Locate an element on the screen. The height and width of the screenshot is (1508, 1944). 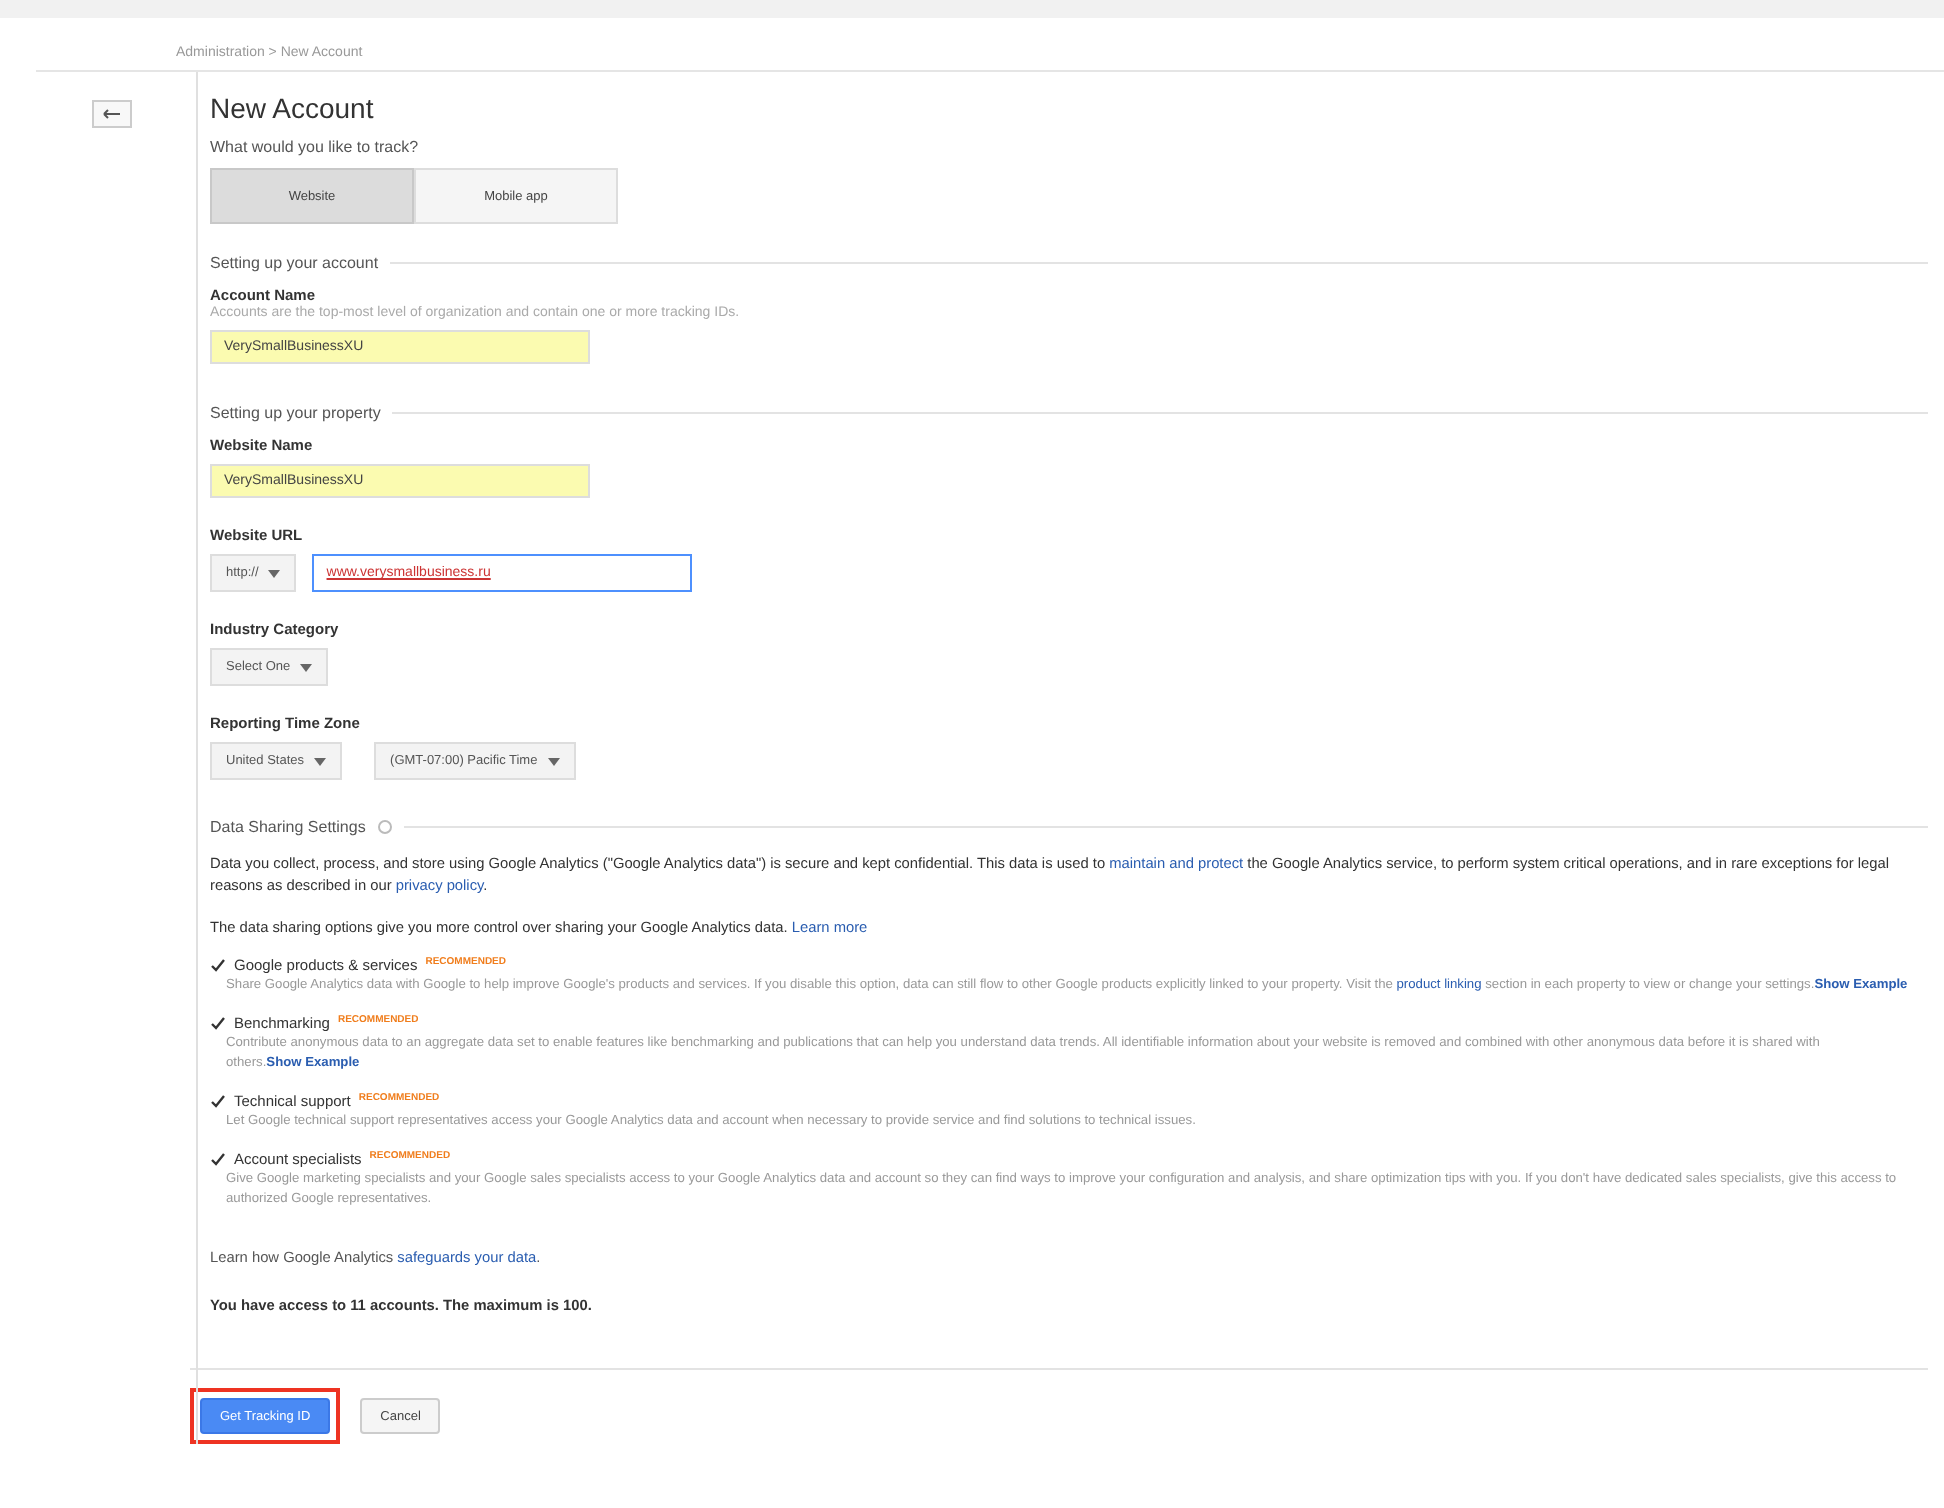
section-heading: Setting up your property is located at coordinates (295, 413).